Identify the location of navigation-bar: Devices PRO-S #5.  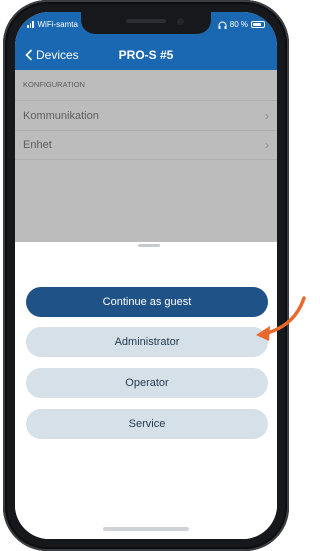
(146, 58).